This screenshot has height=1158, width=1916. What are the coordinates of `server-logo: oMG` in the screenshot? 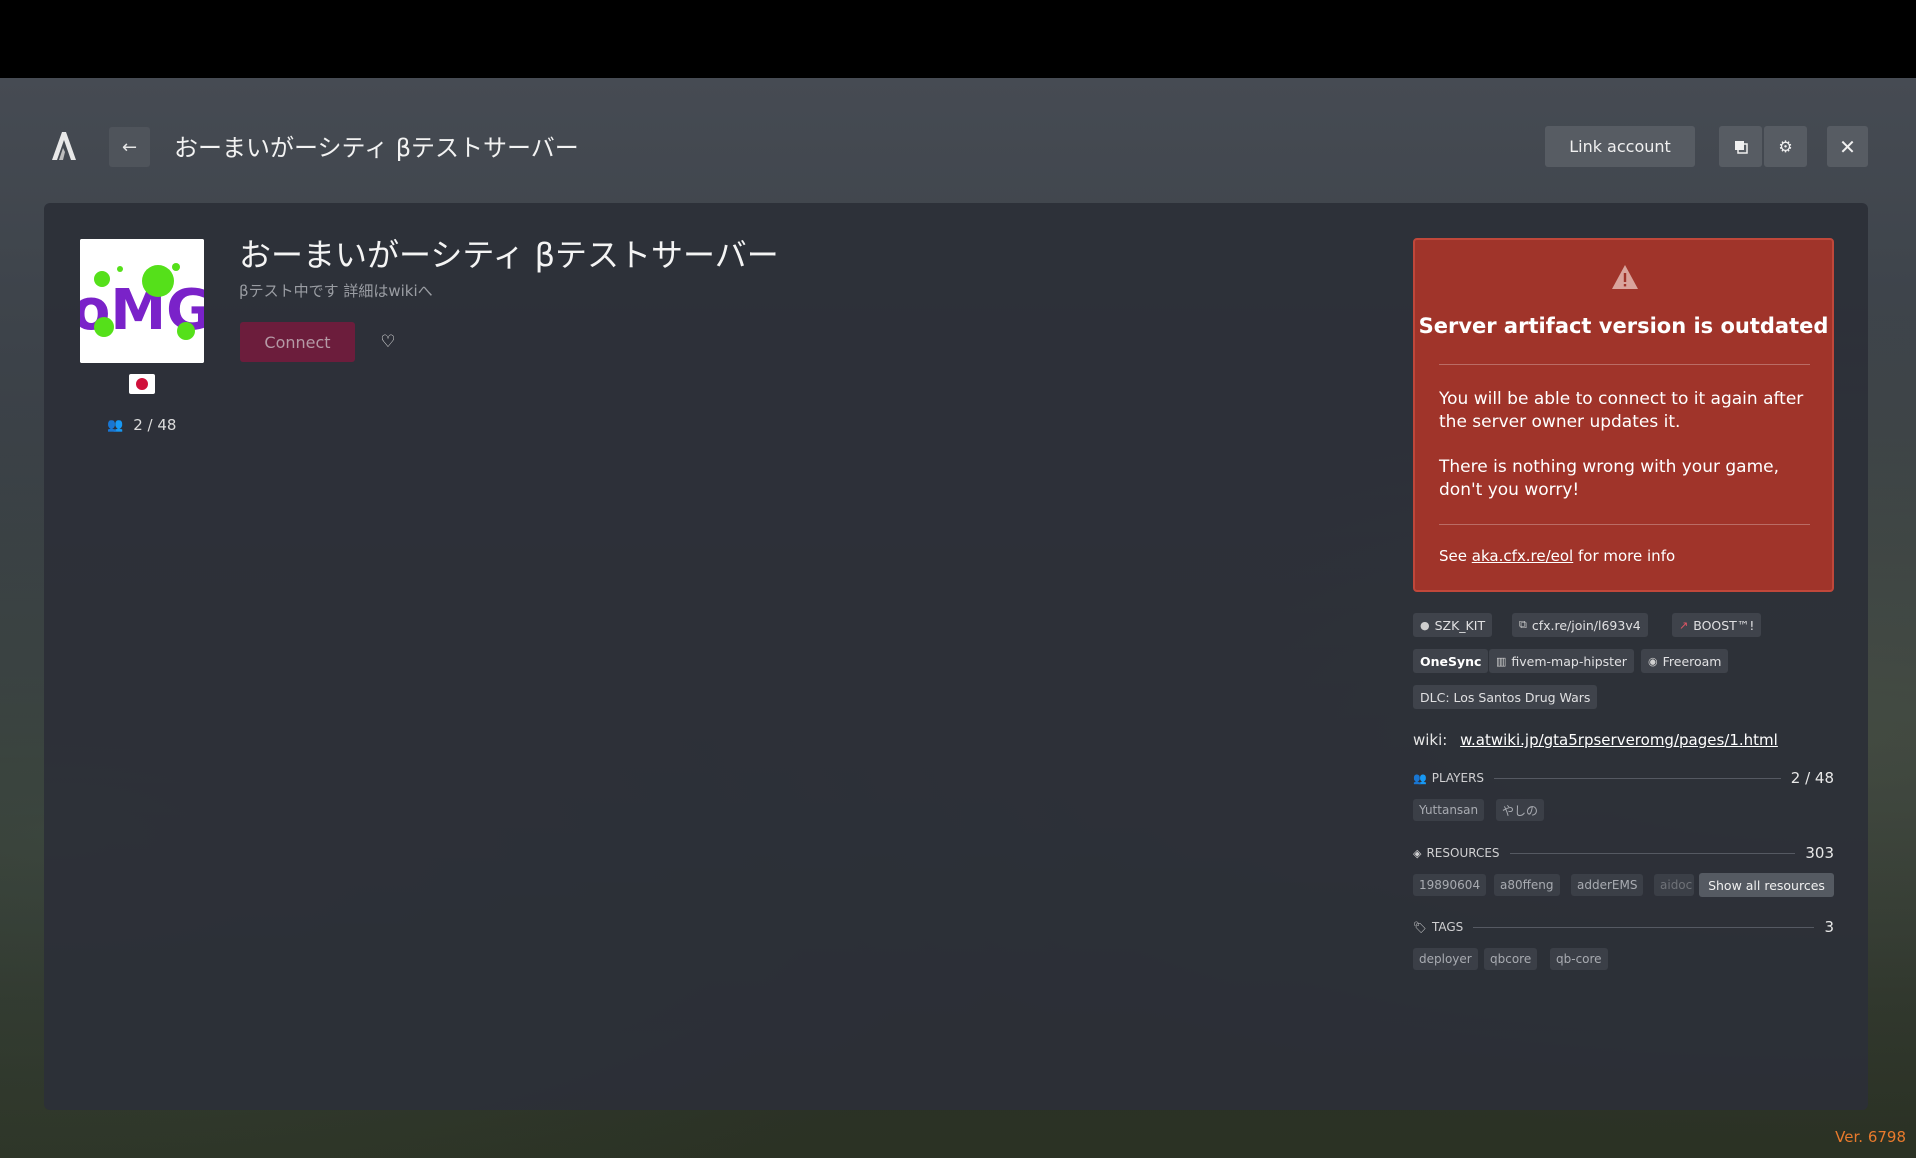 It's located at (142, 301).